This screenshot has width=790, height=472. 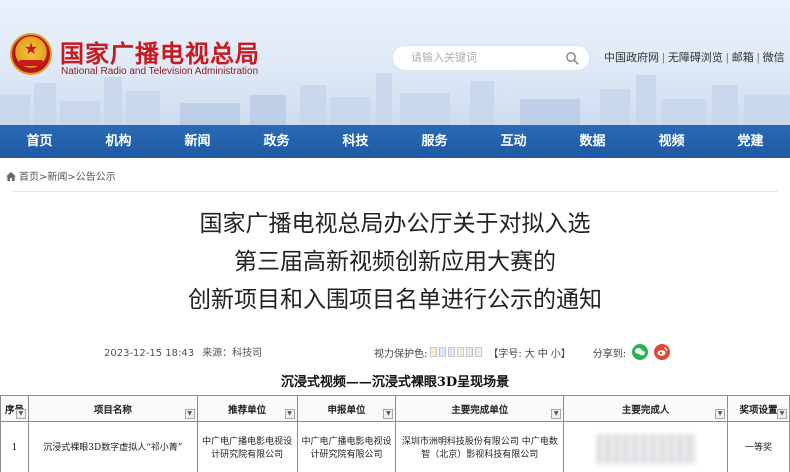 What do you see at coordinates (592, 141) in the screenshot?
I see `nav-item-data: 数据` at bounding box center [592, 141].